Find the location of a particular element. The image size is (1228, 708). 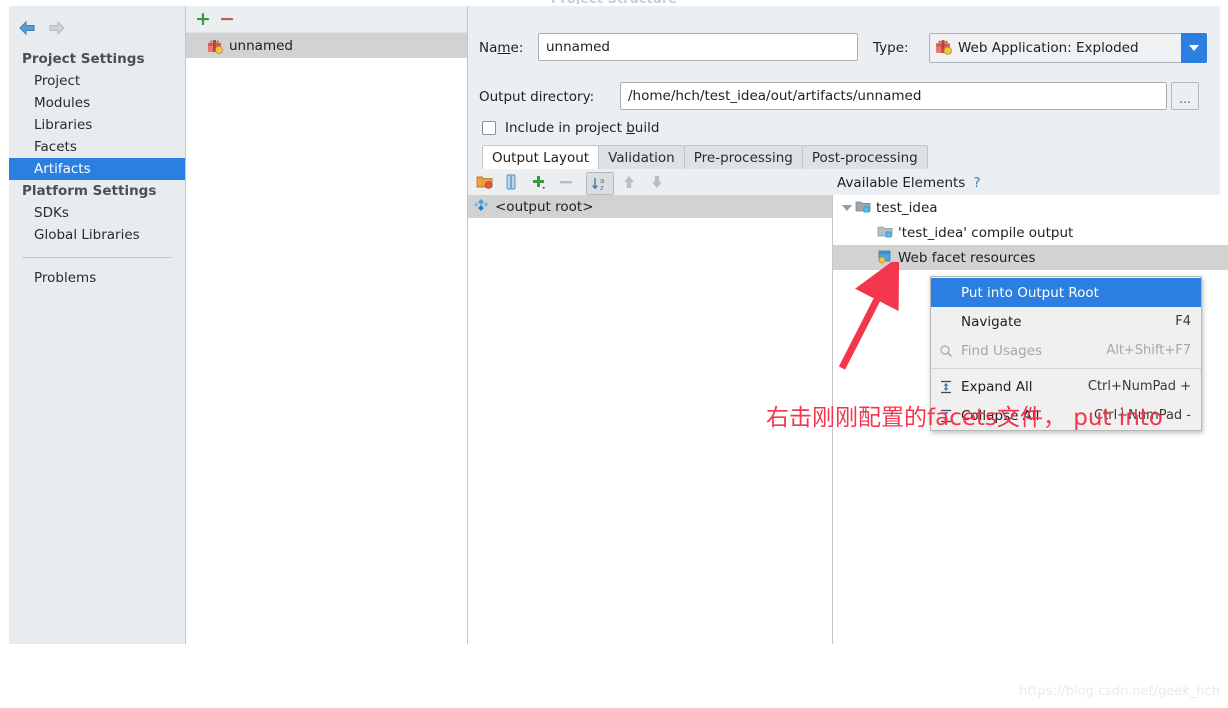

dialog-title: Project Structure is located at coordinates (614, 2).